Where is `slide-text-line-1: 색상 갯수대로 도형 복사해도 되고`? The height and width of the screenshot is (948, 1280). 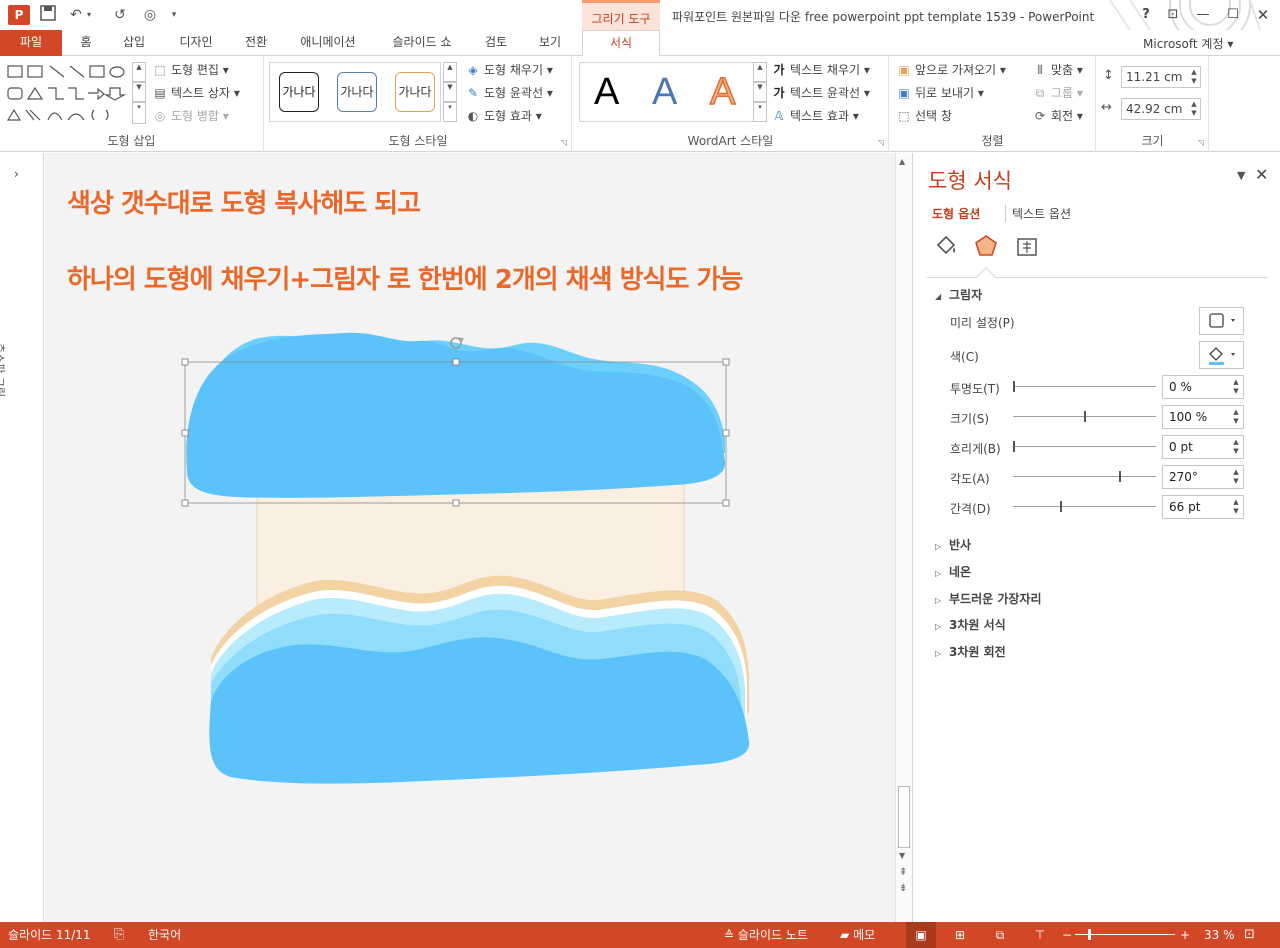
slide-text-line-1: 색상 갯수대로 도형 복사해도 되고 is located at coordinates (244, 201).